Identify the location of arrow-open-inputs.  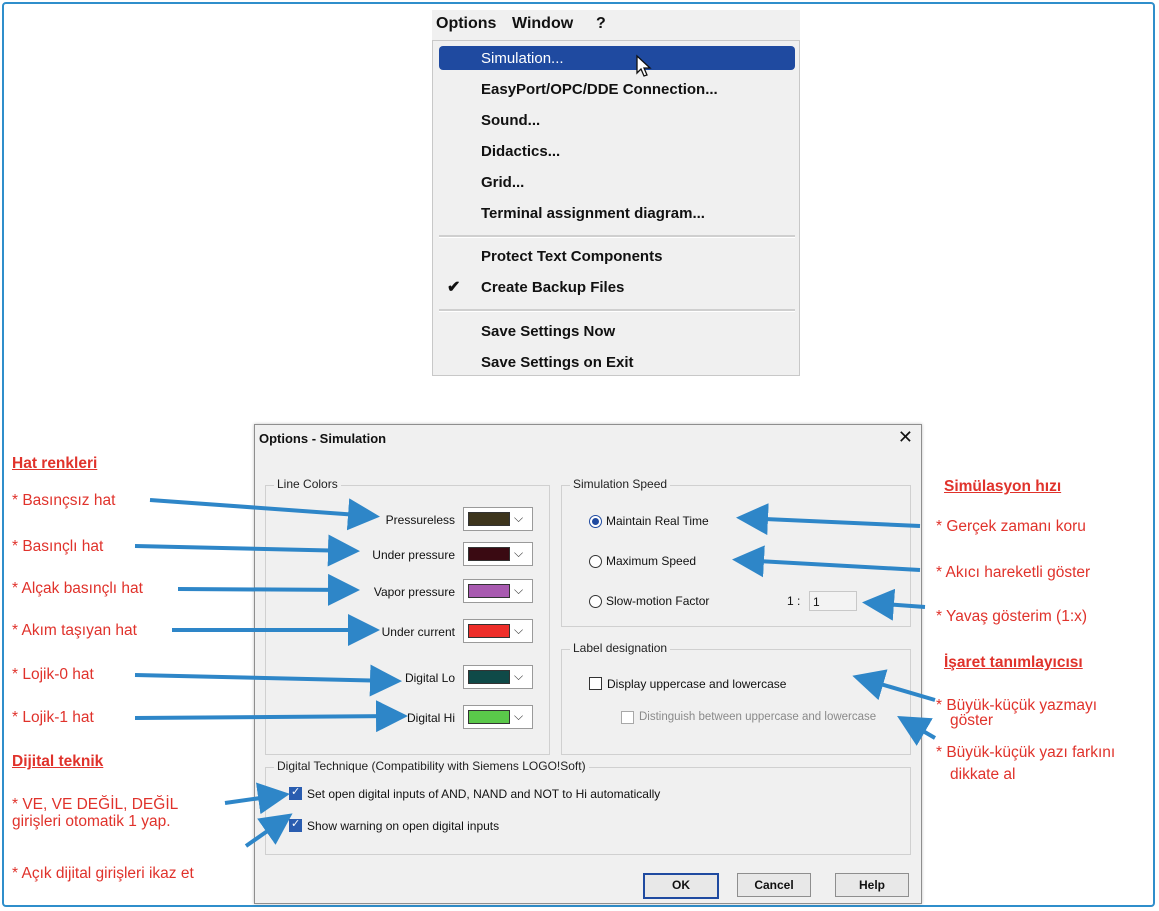
(257, 798).